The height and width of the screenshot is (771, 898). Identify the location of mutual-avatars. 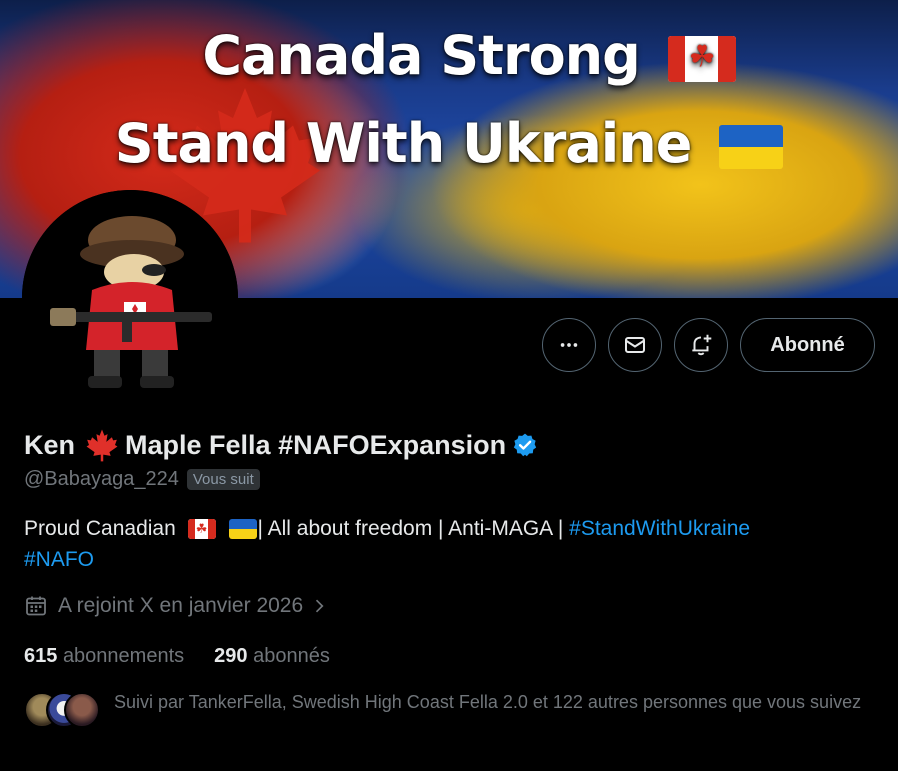
(64, 710).